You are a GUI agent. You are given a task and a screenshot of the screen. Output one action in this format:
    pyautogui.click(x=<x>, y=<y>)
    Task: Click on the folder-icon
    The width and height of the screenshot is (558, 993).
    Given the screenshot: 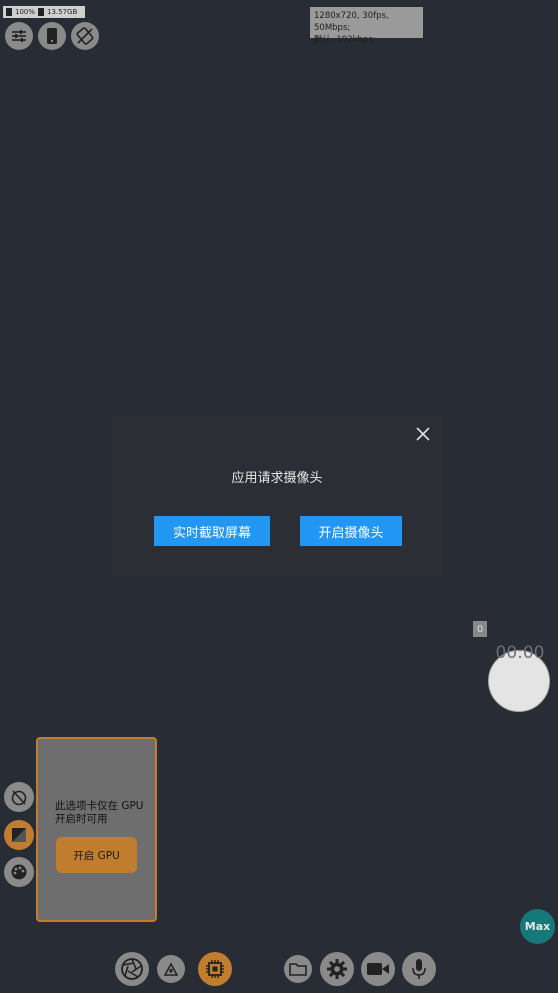 What is the action you would take?
    pyautogui.click(x=298, y=969)
    